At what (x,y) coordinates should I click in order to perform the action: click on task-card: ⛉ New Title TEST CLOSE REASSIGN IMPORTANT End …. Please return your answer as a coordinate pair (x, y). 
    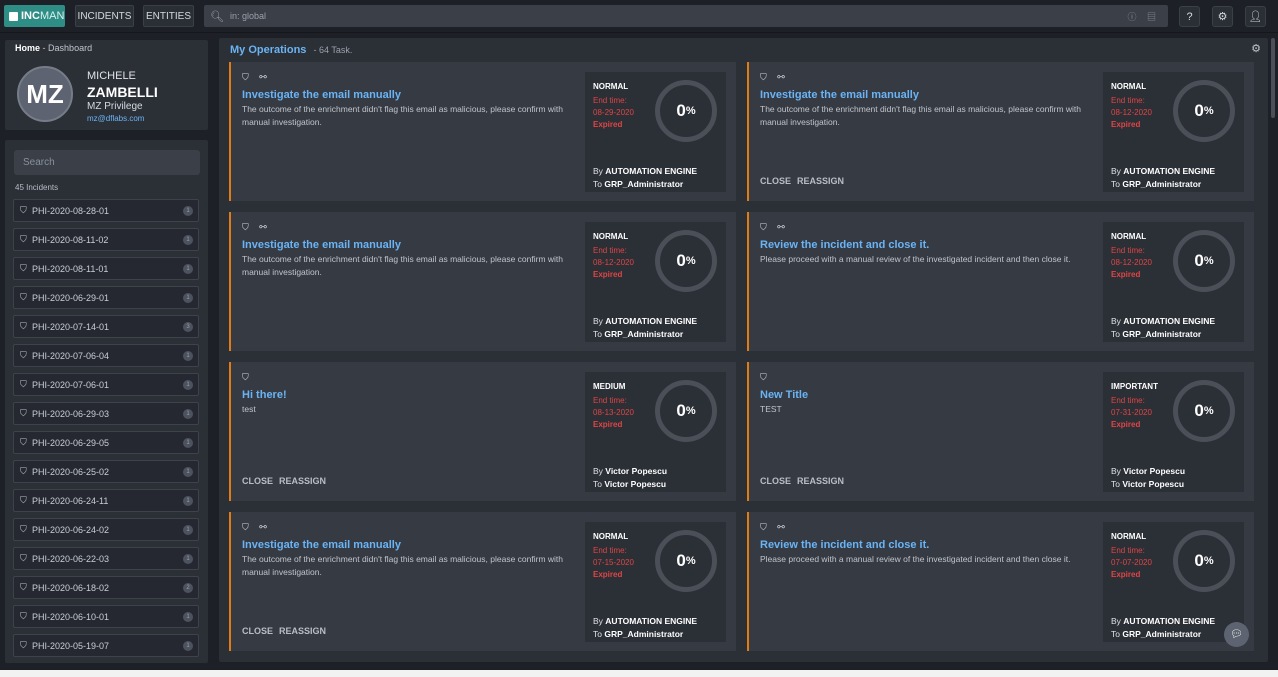
    Looking at the image, I should click on (1000, 431).